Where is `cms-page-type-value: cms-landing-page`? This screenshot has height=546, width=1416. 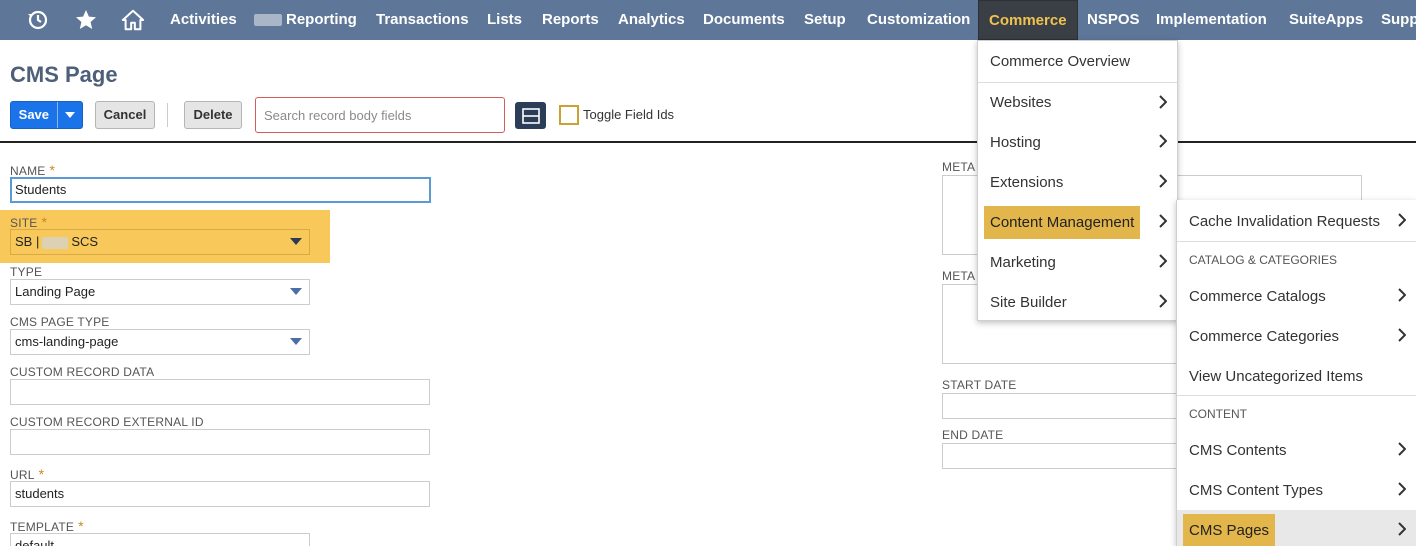
cms-page-type-value: cms-landing-page is located at coordinates (67, 341).